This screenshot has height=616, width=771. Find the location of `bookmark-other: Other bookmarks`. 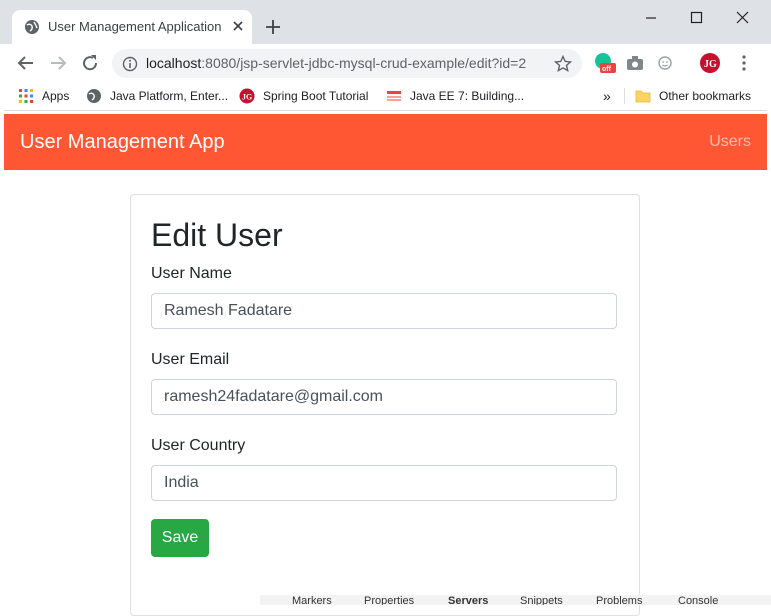

bookmark-other: Other bookmarks is located at coordinates (693, 96).